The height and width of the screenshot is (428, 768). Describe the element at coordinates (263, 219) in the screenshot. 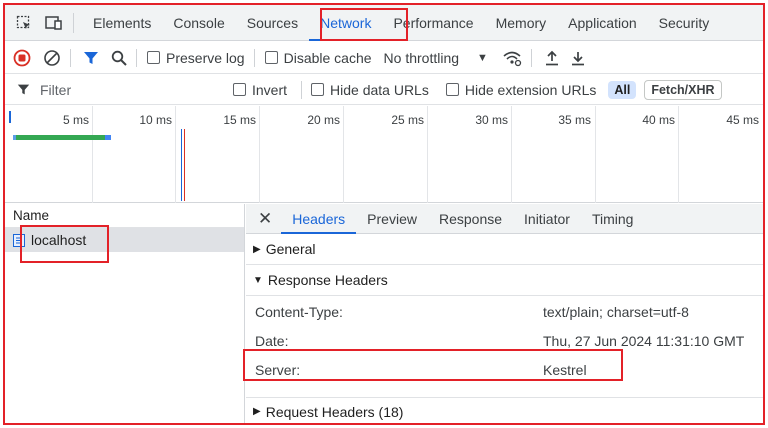

I see `close-icon: ✕` at that location.